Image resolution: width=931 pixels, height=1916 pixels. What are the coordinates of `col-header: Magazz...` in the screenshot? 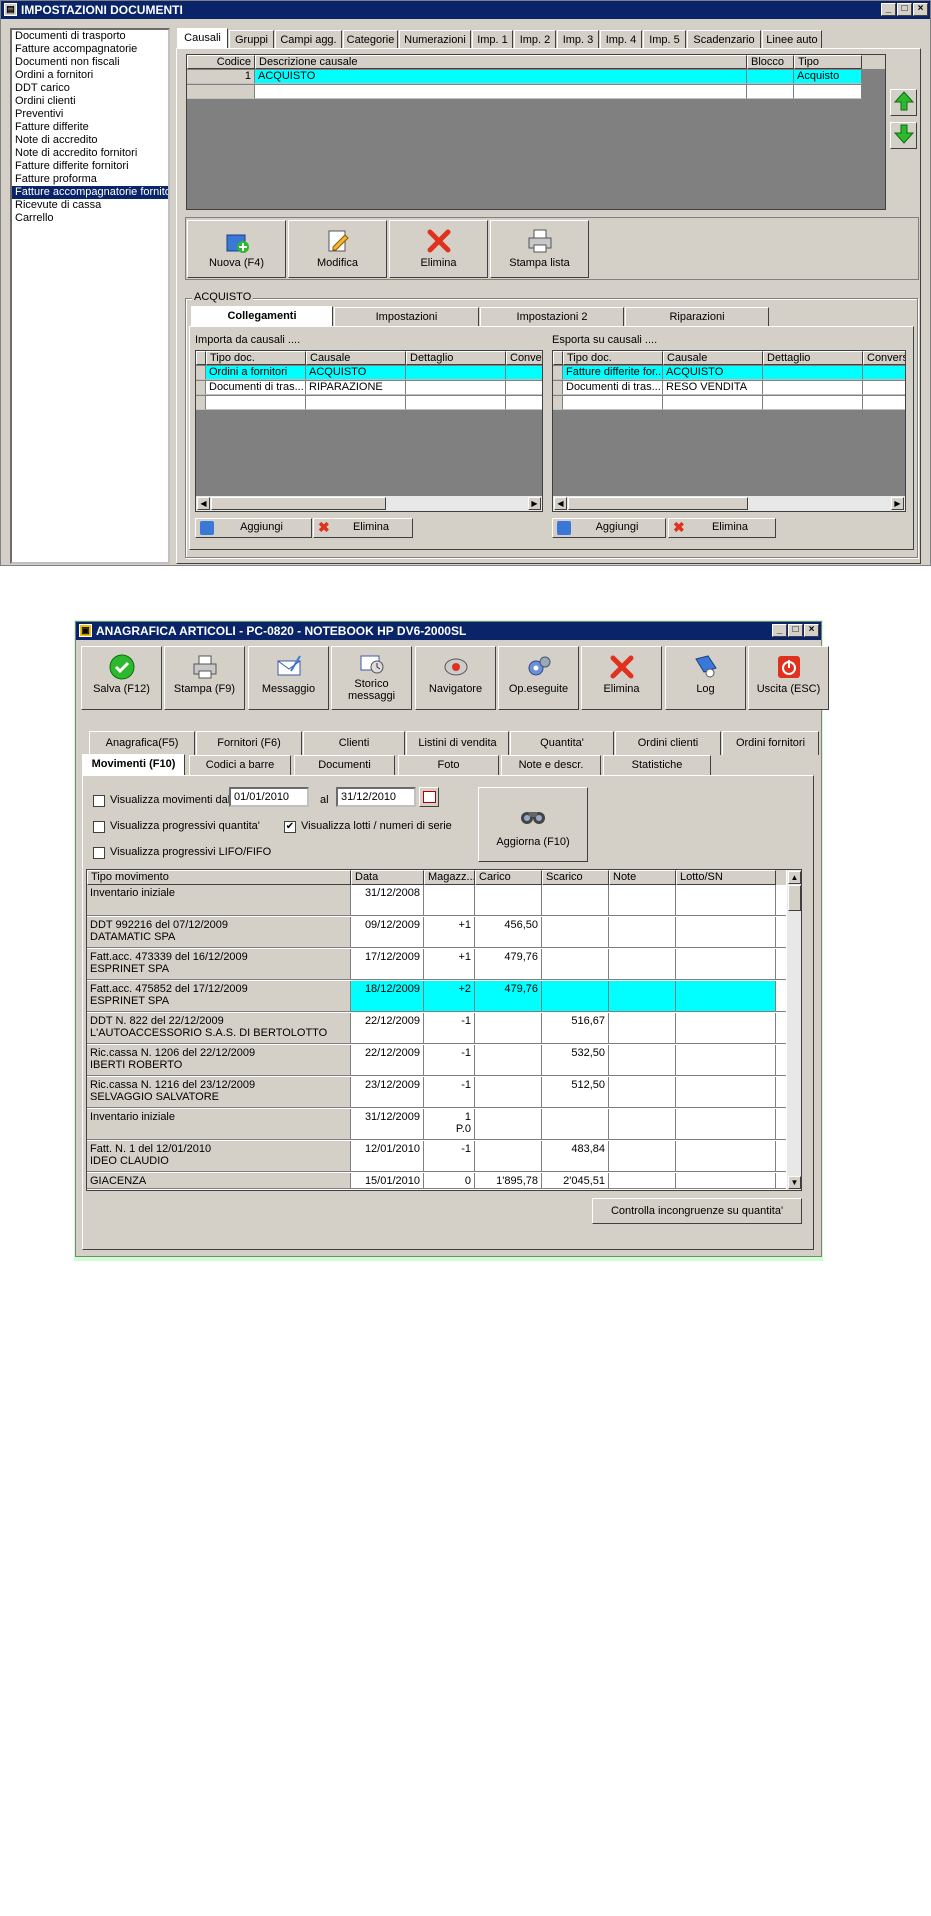 It's located at (449, 877).